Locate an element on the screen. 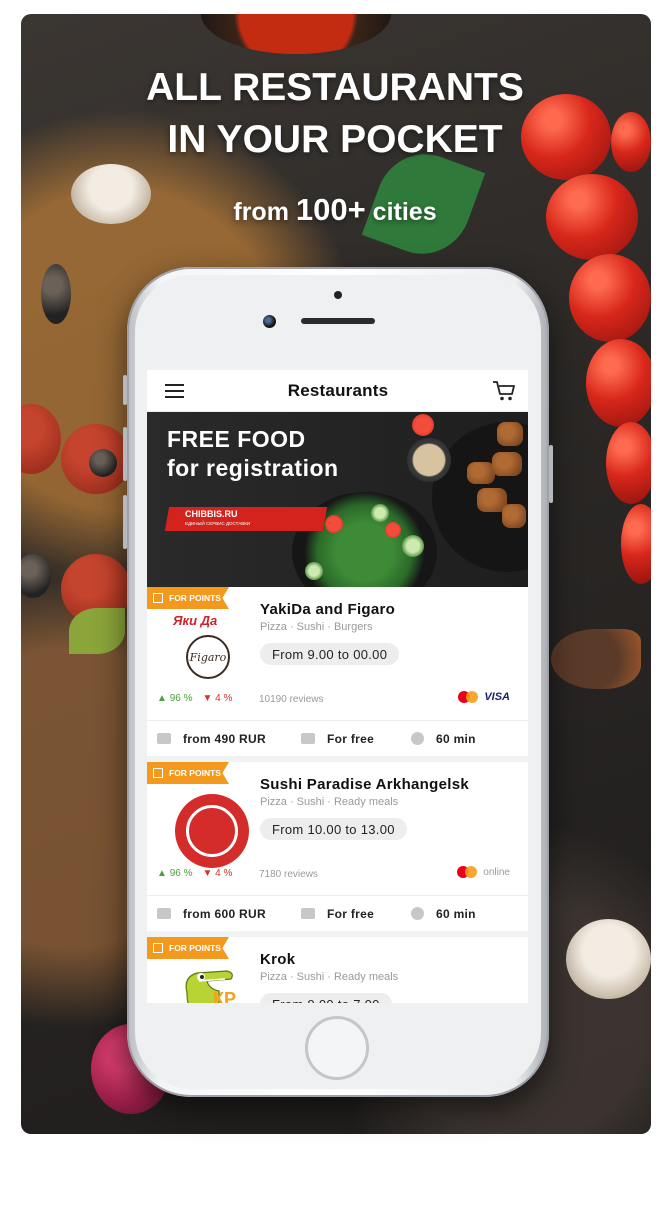 This screenshot has width=670, height=1206. restaurant-logo: КР is located at coordinates (201, 982).